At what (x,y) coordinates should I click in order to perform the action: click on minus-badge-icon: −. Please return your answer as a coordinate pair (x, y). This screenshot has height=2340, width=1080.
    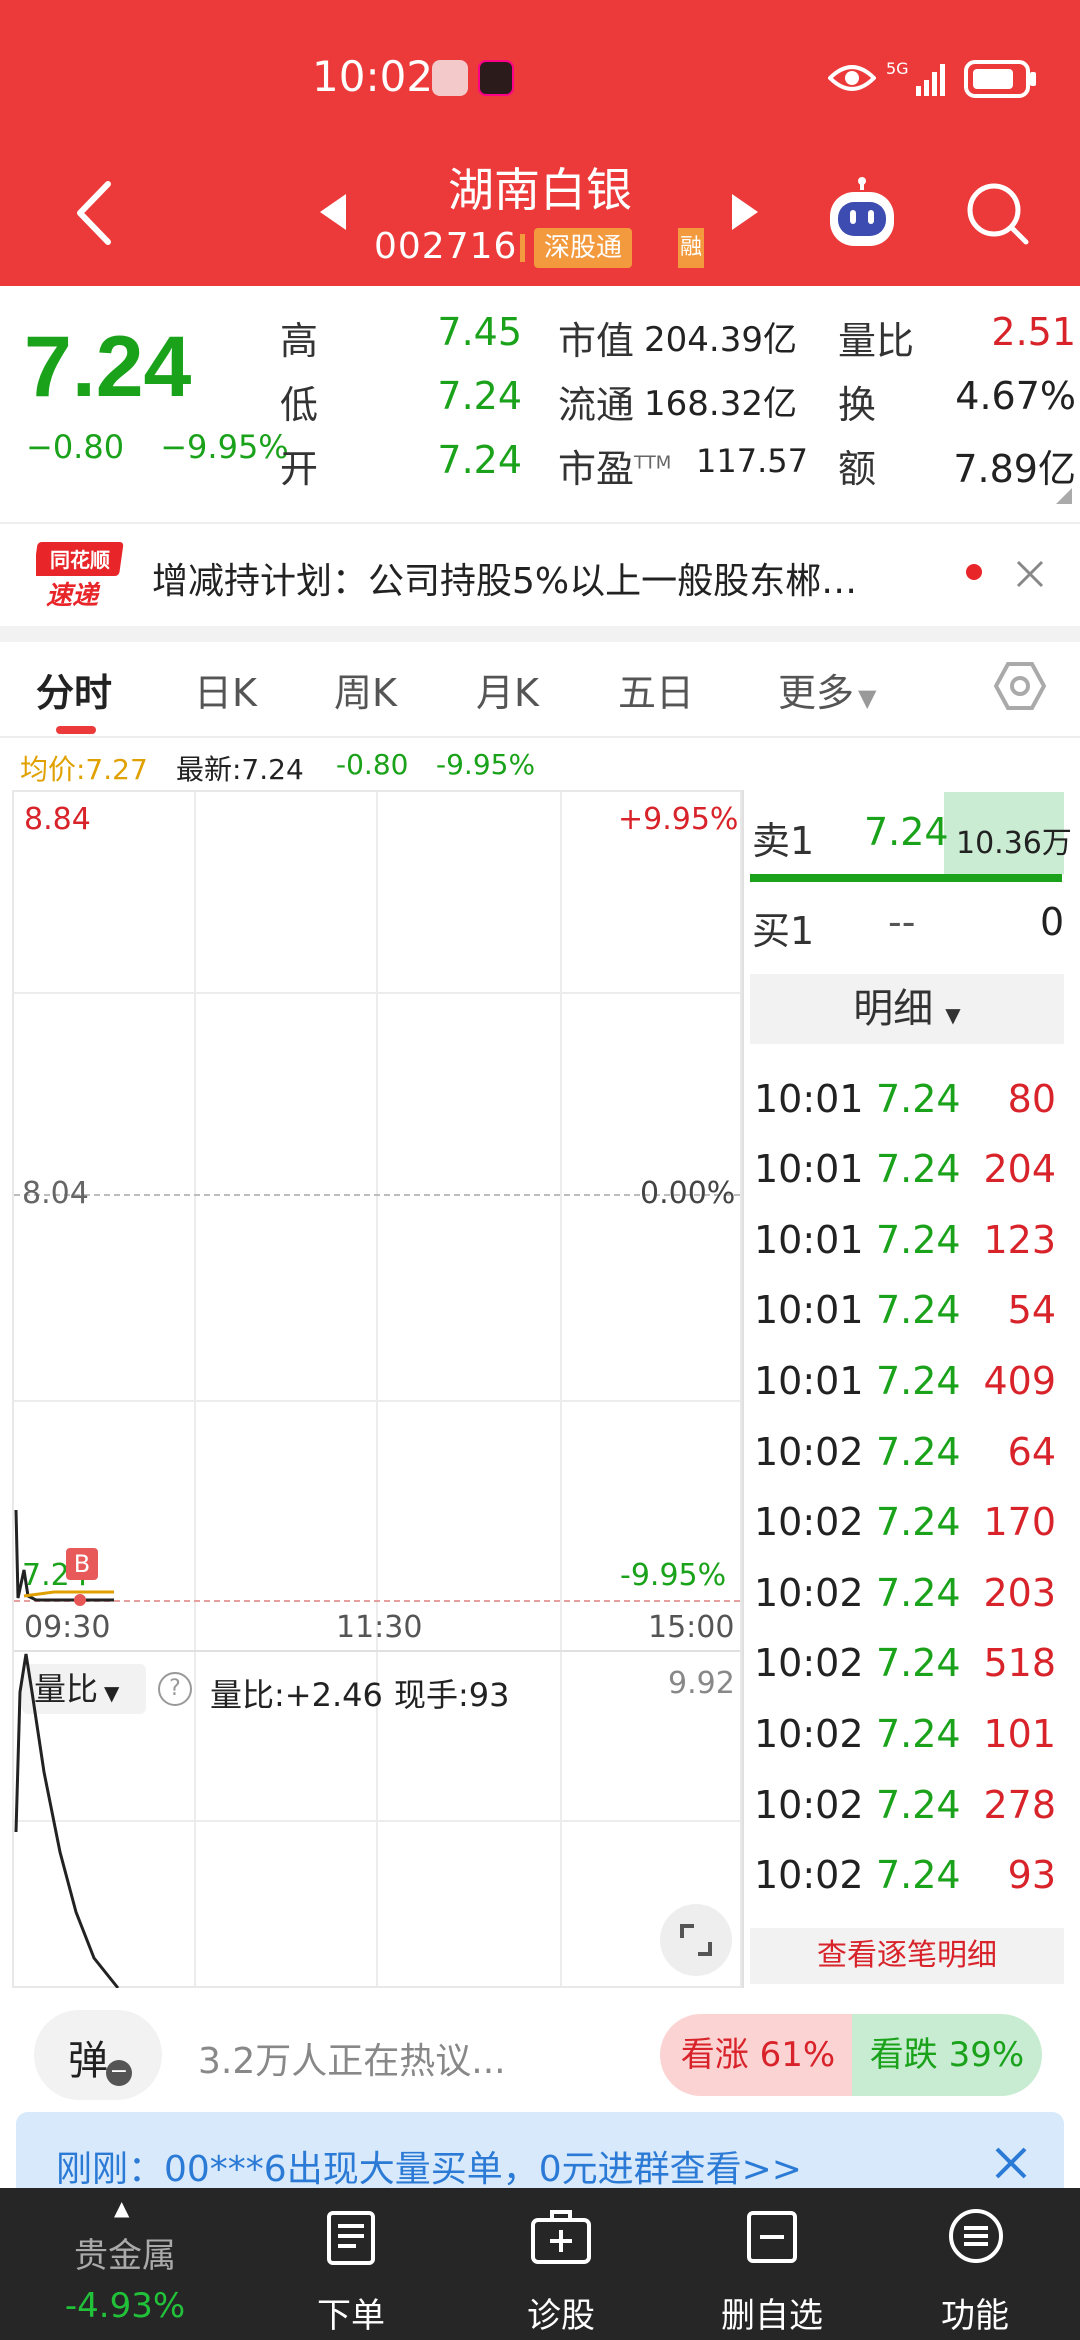
    Looking at the image, I should click on (119, 2073).